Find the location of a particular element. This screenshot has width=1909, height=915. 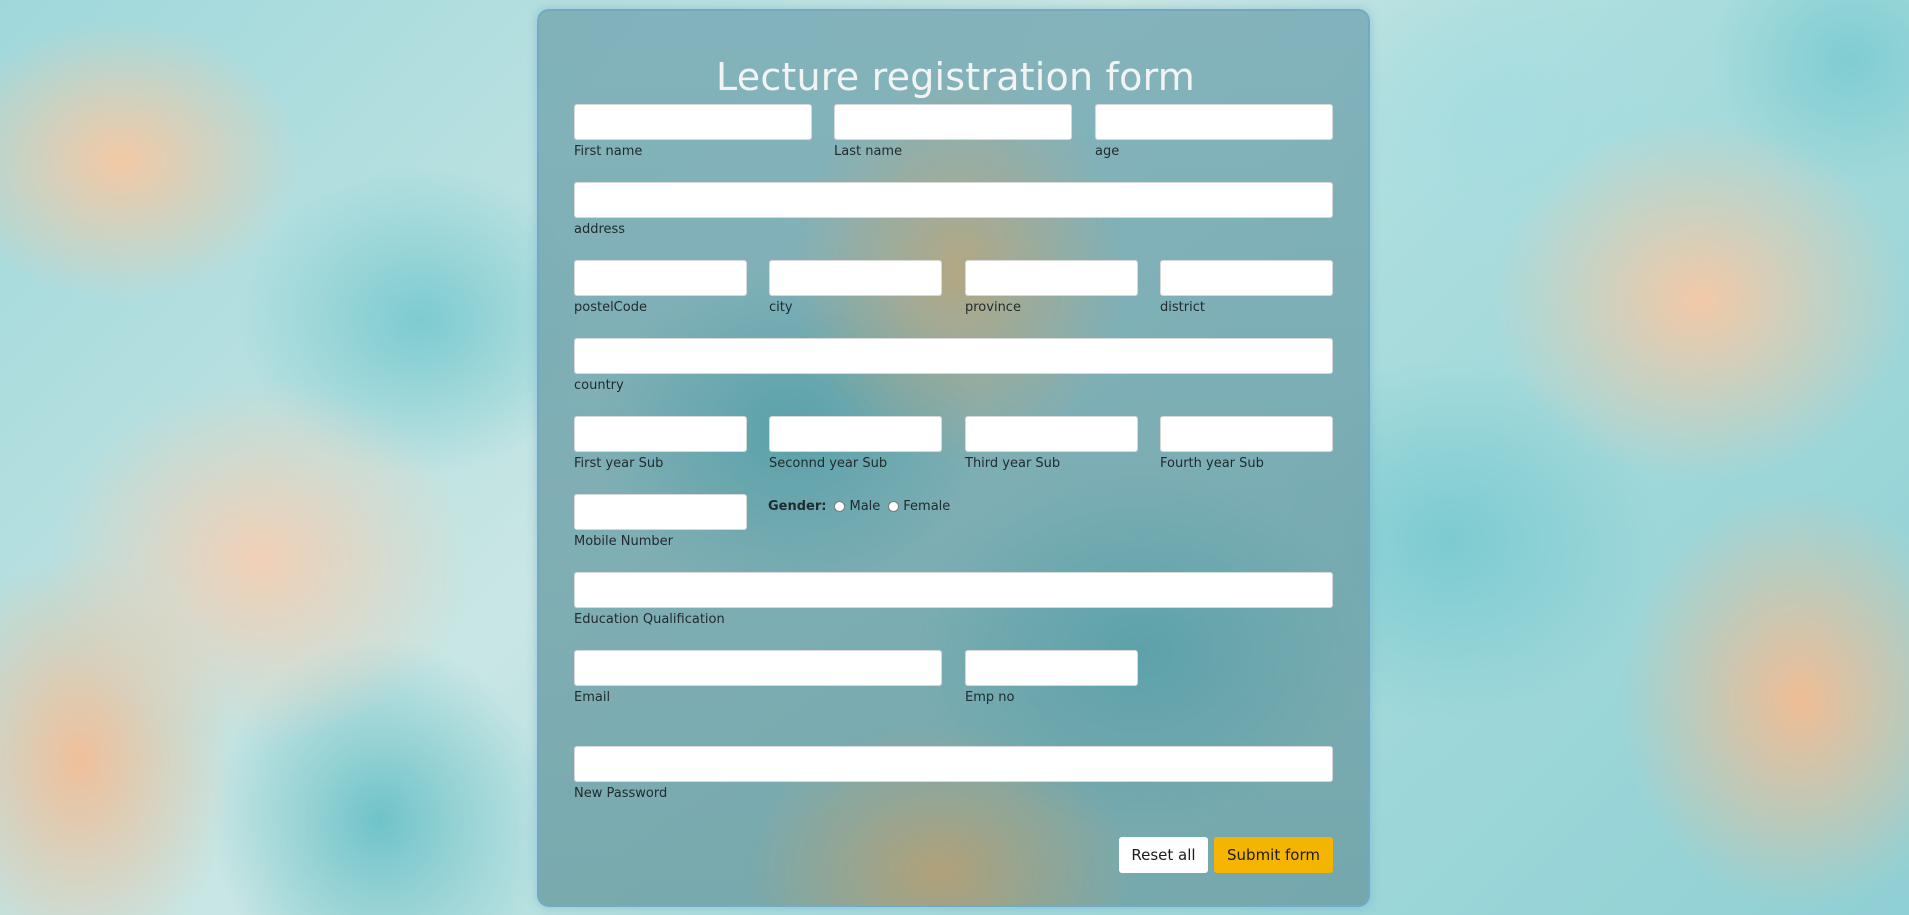

emp-no-group: Emp no is located at coordinates (1051, 677).